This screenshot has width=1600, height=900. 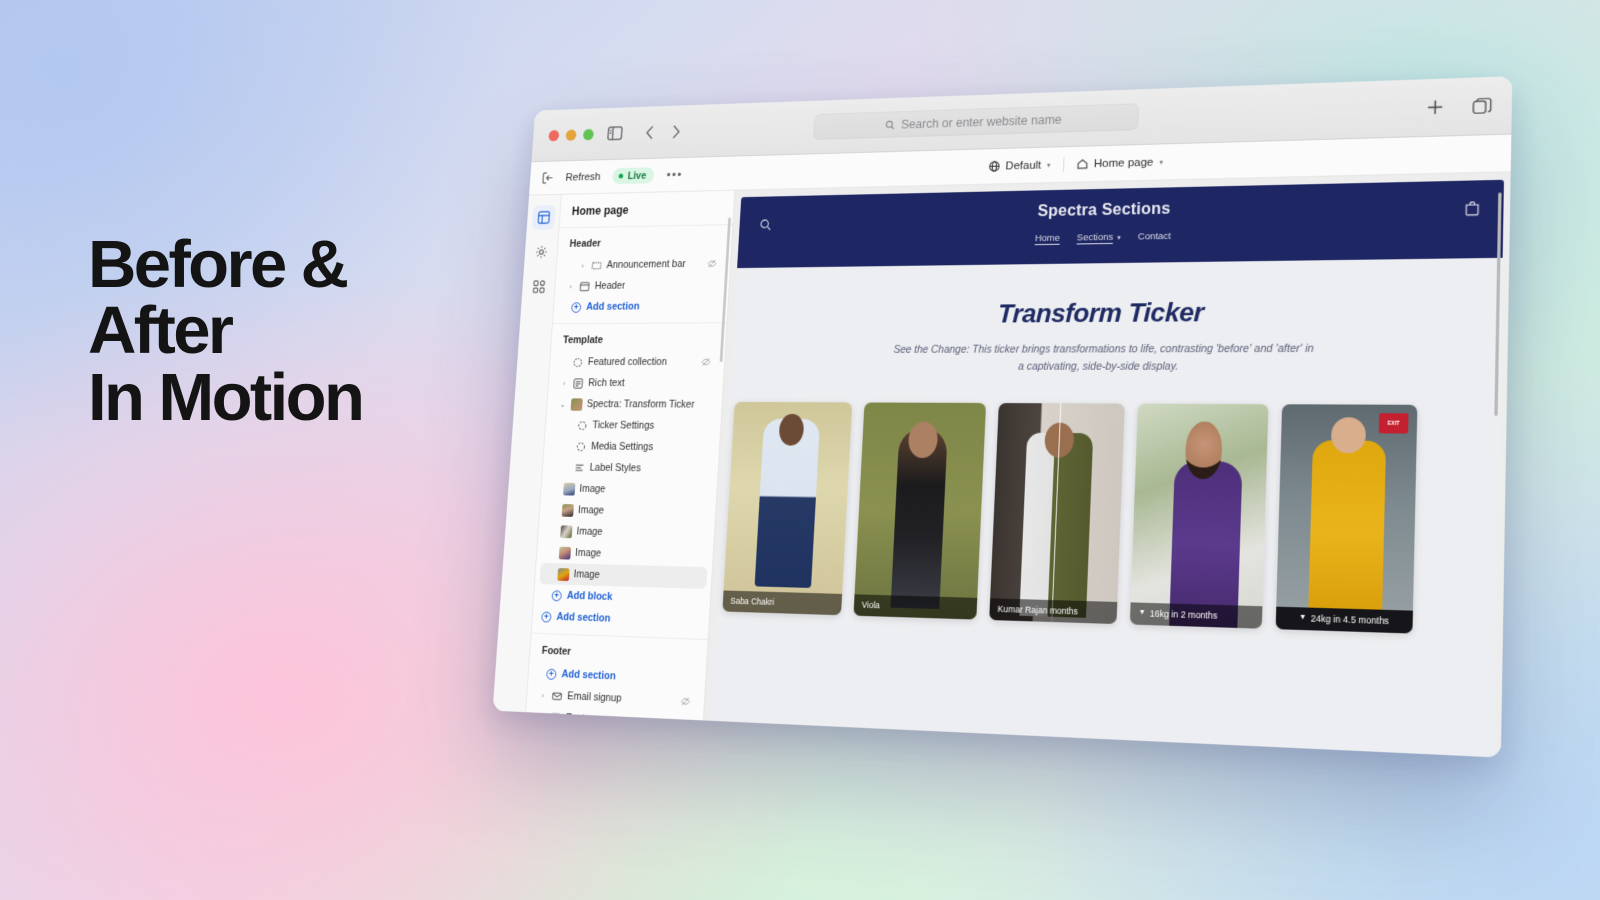 I want to click on tree-row-spectra-transform-ticker: ⌄ Spectra: Transform Ticker, so click(x=634, y=405).